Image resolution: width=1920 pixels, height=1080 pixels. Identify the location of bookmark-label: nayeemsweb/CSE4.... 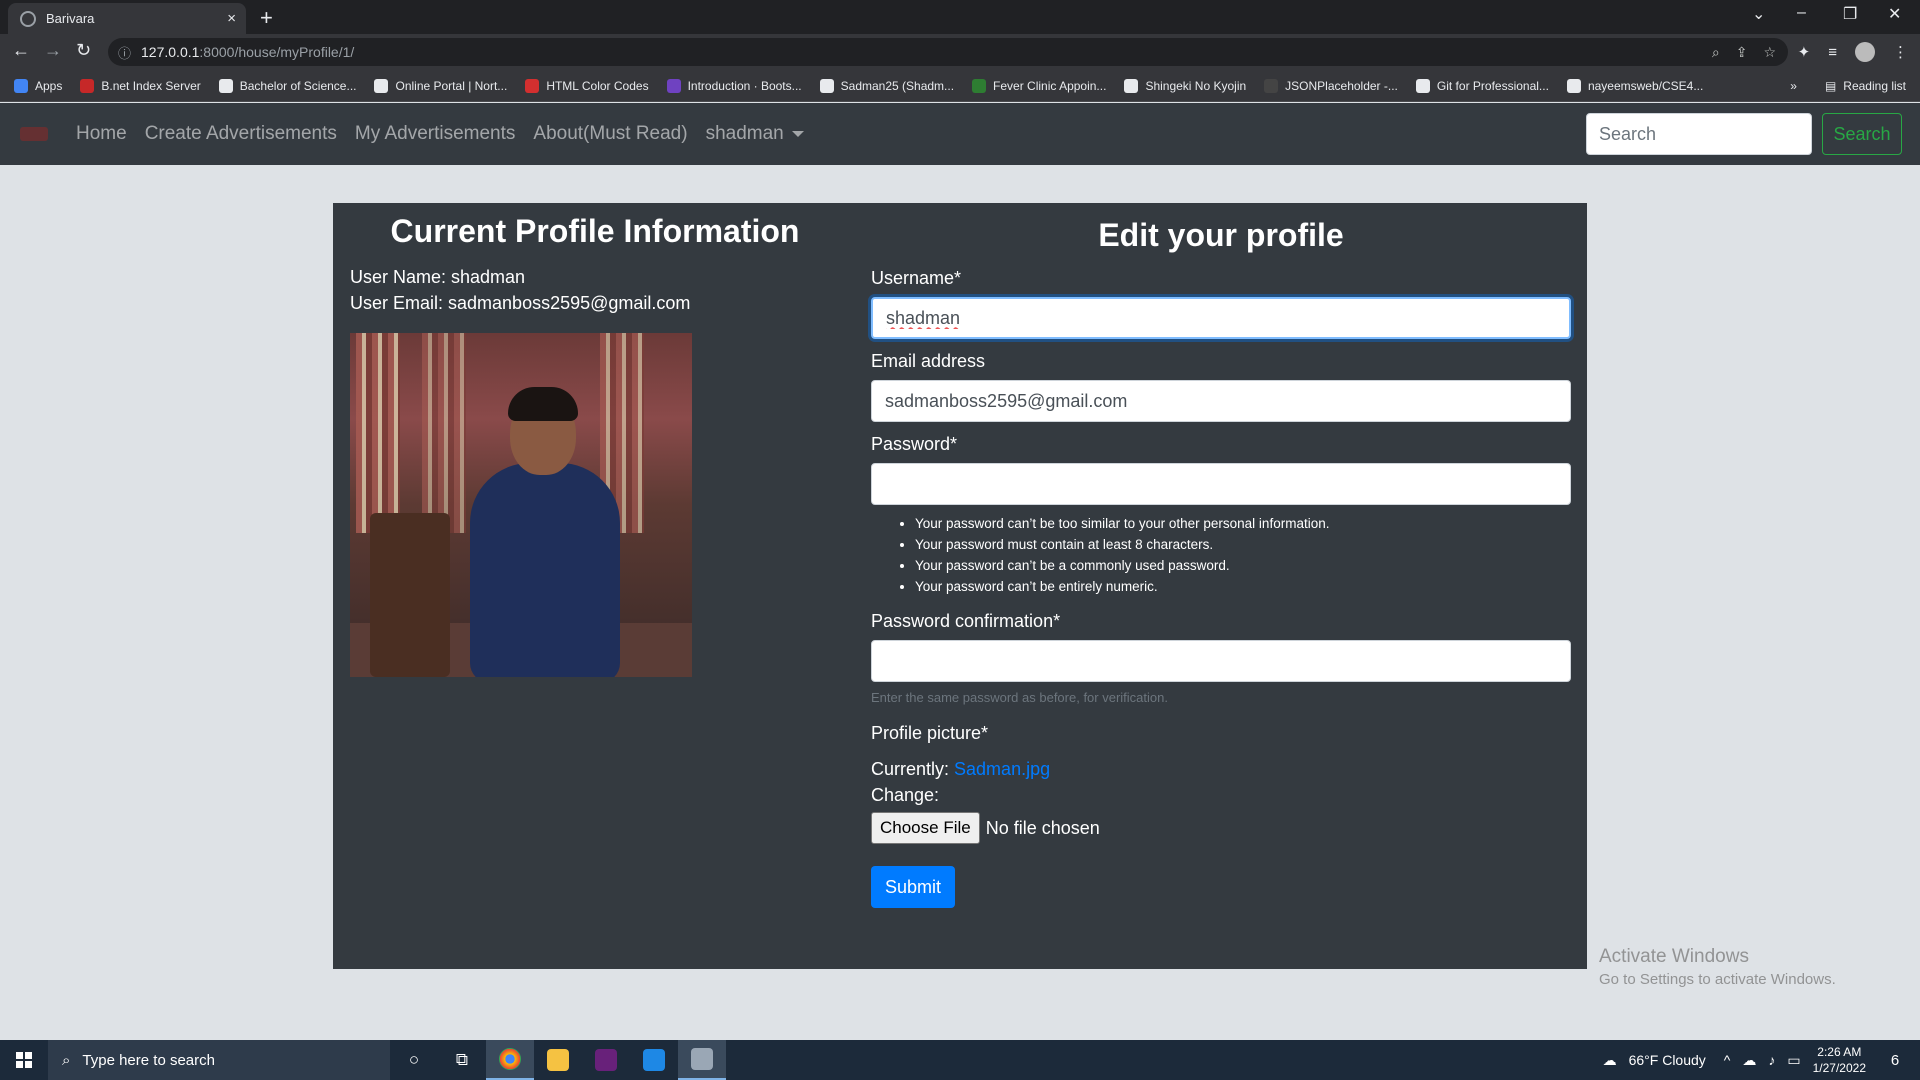
(1645, 85).